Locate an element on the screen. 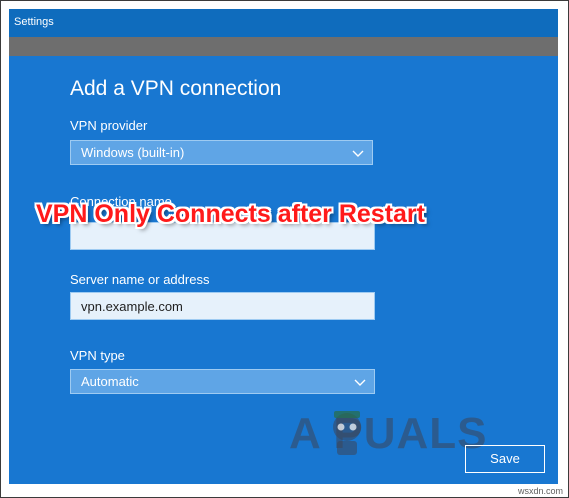 The width and height of the screenshot is (569, 498). page-title: Add a VPN connection is located at coordinates (176, 88).